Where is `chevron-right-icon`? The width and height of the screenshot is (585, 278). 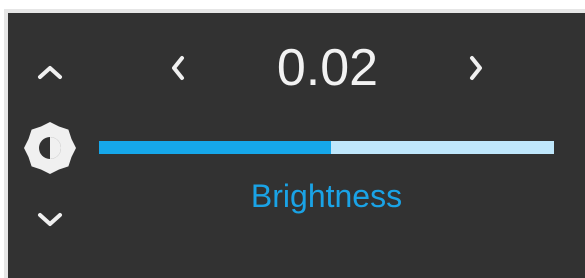
chevron-right-icon is located at coordinates (476, 68).